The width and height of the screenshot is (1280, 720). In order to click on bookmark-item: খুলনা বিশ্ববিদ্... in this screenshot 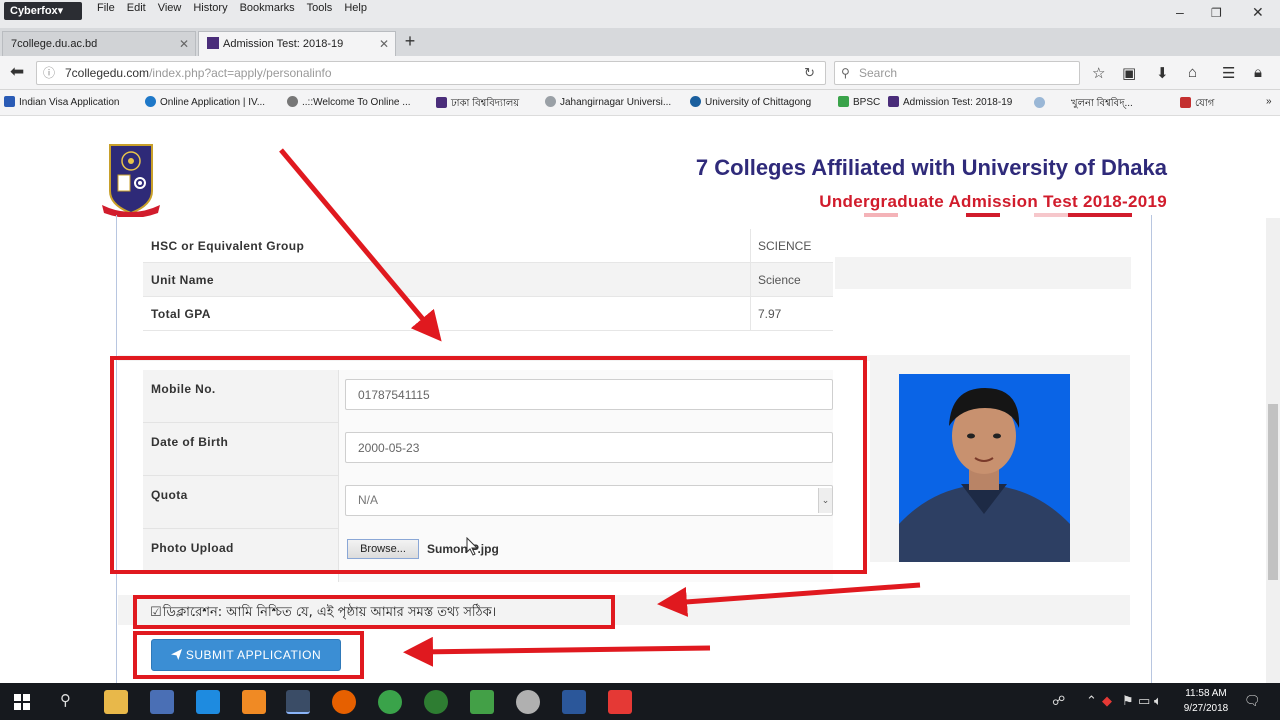, I will do `click(1083, 104)`.